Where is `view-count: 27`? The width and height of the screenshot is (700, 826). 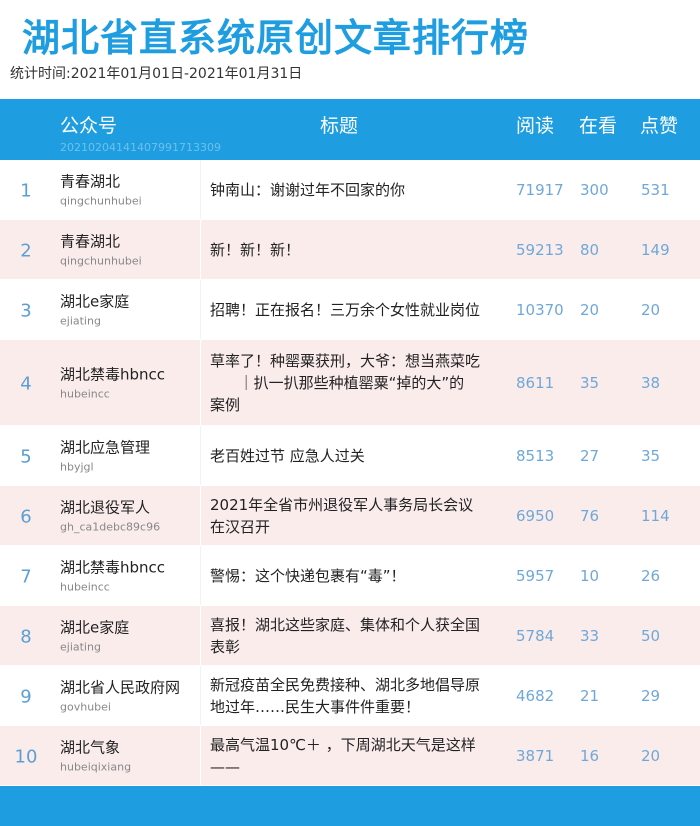
view-count: 27 is located at coordinates (590, 455).